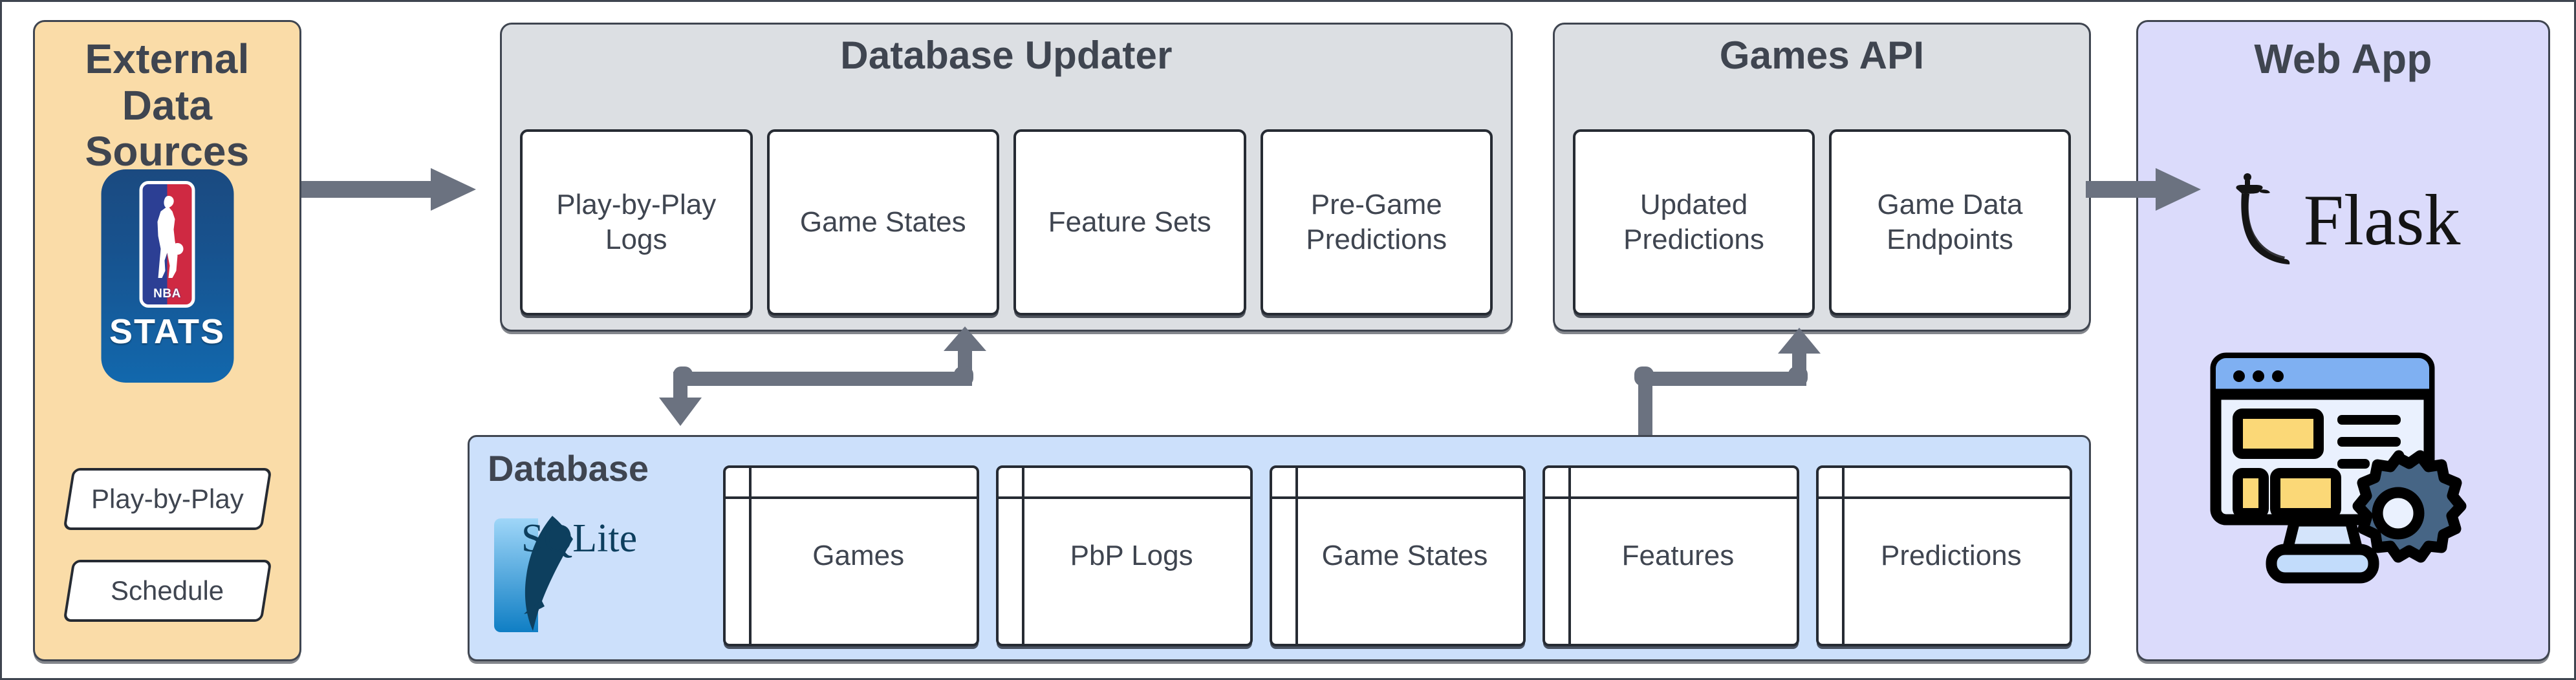 Image resolution: width=2576 pixels, height=680 pixels. I want to click on external-data-sources-title: External Data Sources, so click(167, 105).